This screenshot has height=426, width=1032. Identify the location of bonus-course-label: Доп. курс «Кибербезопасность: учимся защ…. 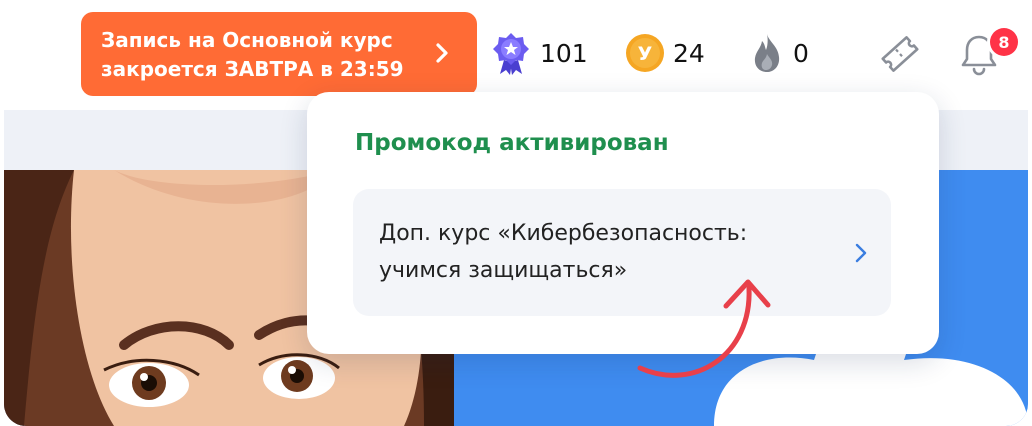
(604, 252).